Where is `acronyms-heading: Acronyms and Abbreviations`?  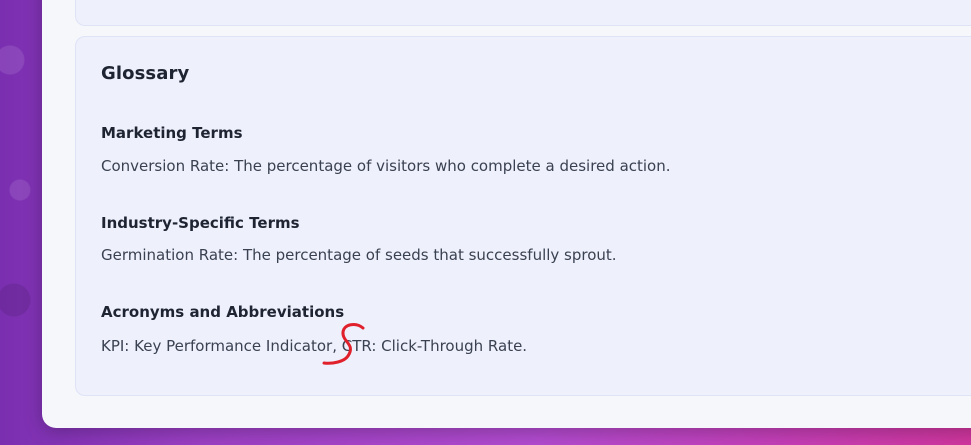 acronyms-heading: Acronyms and Abbreviations is located at coordinates (223, 312).